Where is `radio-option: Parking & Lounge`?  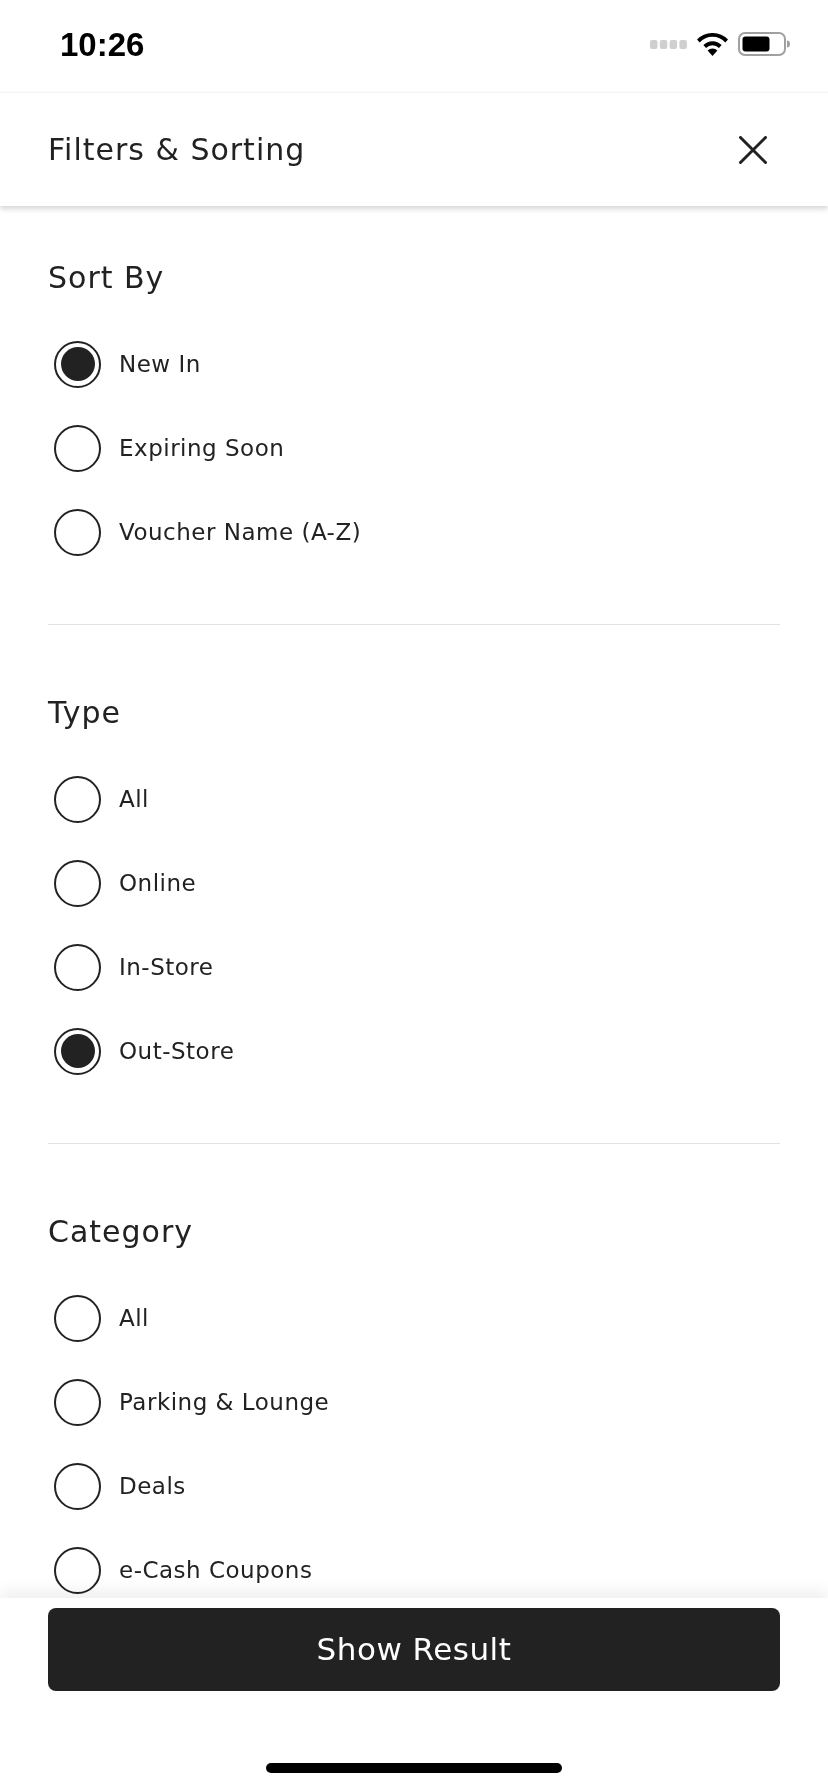
radio-option: Parking & Lounge is located at coordinates (414, 1402).